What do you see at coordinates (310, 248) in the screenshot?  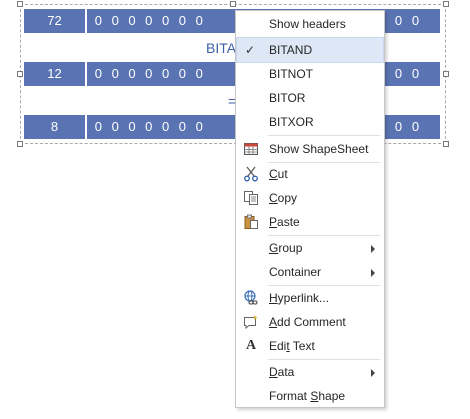 I see `menu-item-group: Group` at bounding box center [310, 248].